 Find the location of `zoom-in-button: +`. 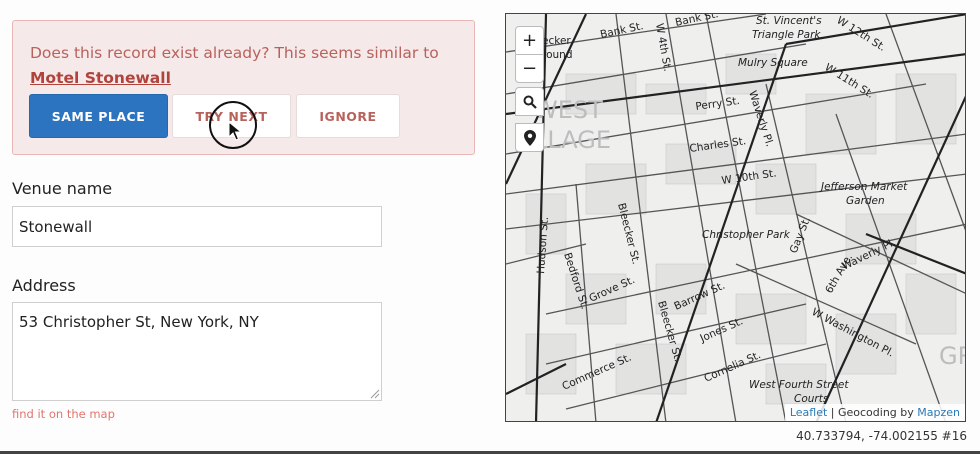

zoom-in-button: + is located at coordinates (529, 40).